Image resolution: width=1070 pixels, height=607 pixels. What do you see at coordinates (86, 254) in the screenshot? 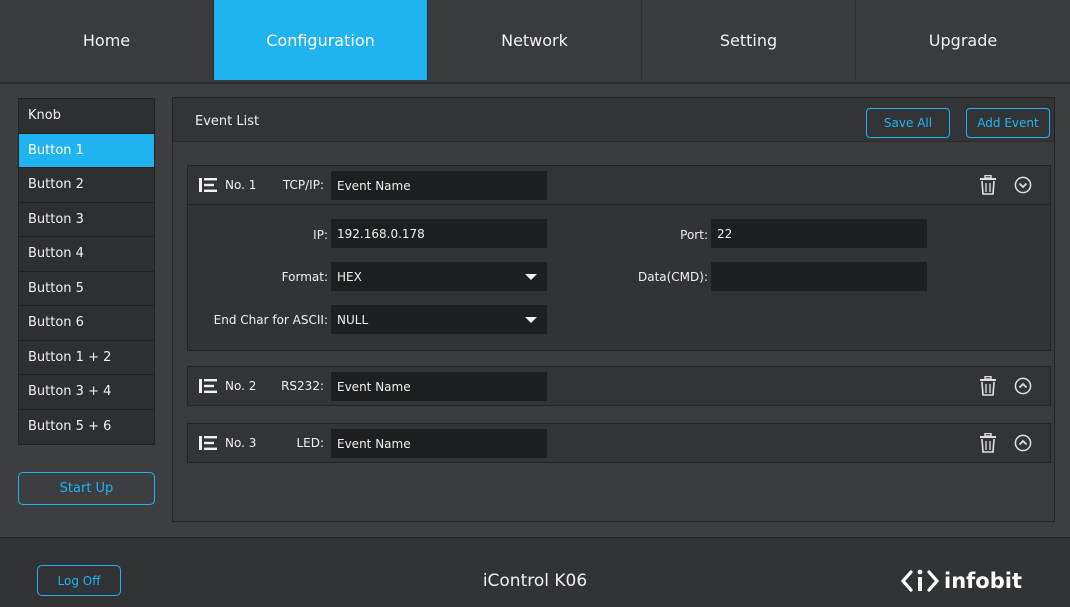
I see `sidebar-item-button-4: Button 4` at bounding box center [86, 254].